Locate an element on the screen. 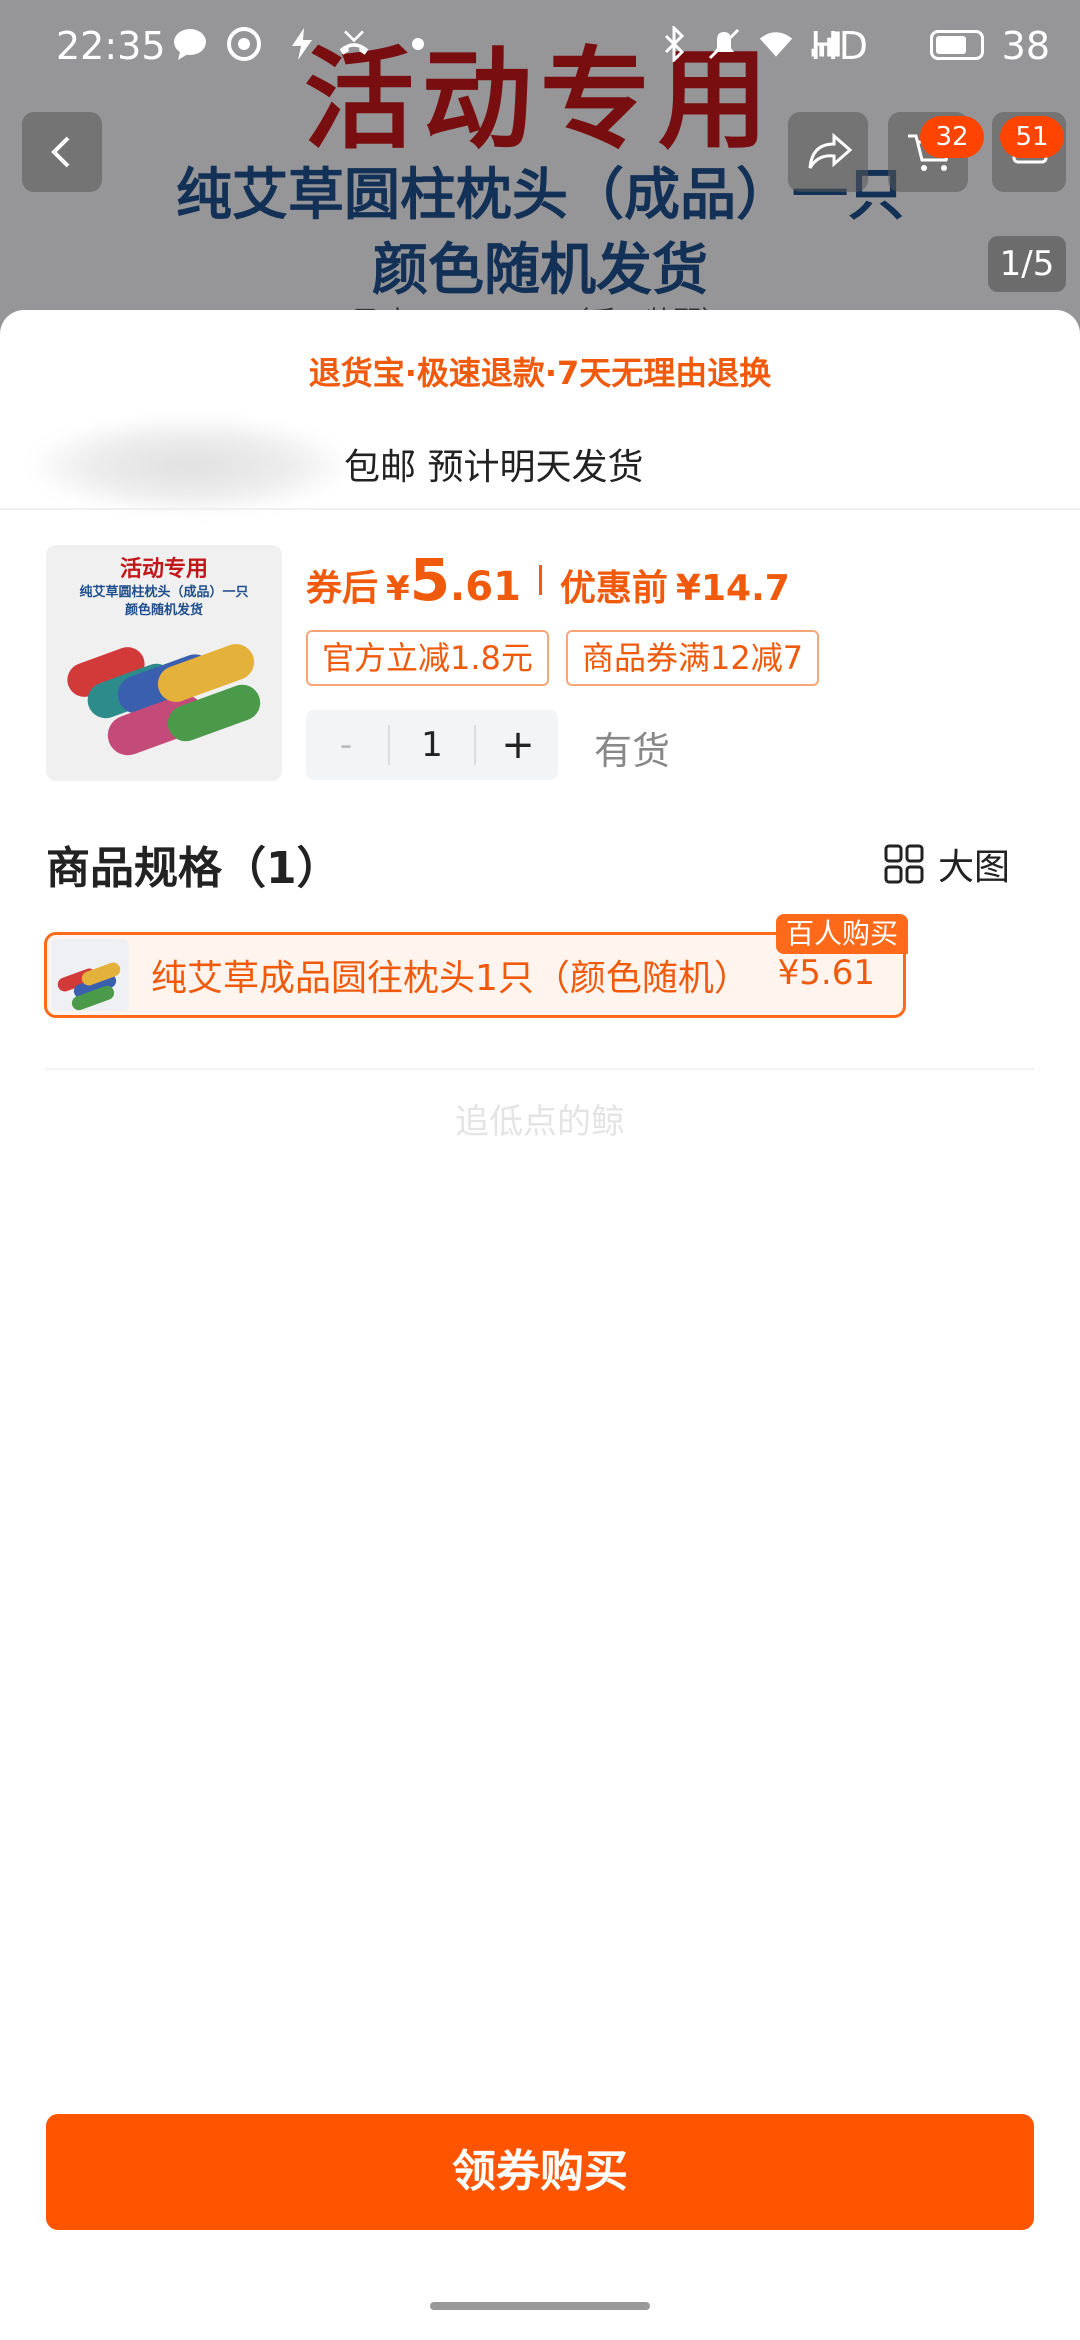 This screenshot has width=1080, height=2340. address-blurred is located at coordinates (190, 465).